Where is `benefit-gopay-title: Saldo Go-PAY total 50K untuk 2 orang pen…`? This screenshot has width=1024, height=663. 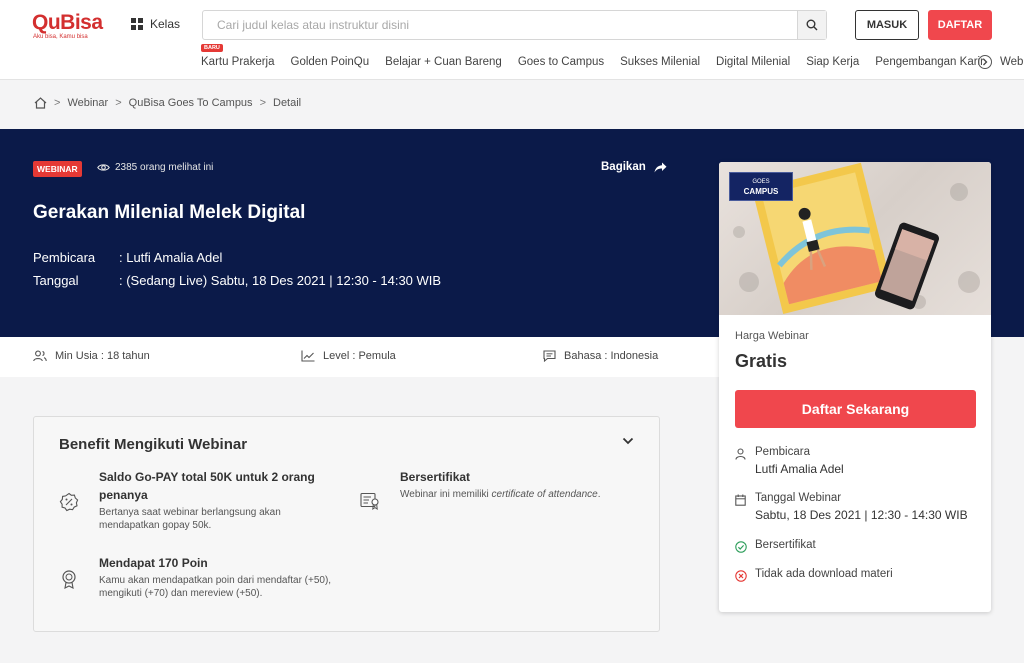 benefit-gopay-title: Saldo Go-PAY total 50K untuk 2 orang pen… is located at coordinates (207, 486).